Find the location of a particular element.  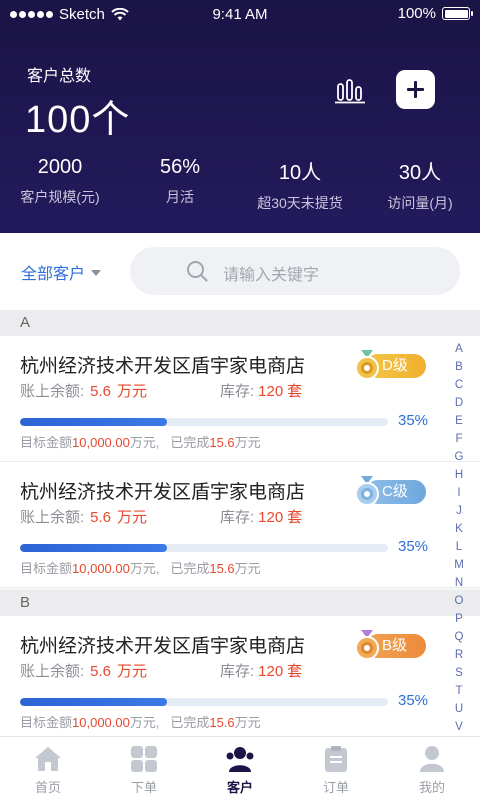

battery-percent: 100% is located at coordinates (416, 13).